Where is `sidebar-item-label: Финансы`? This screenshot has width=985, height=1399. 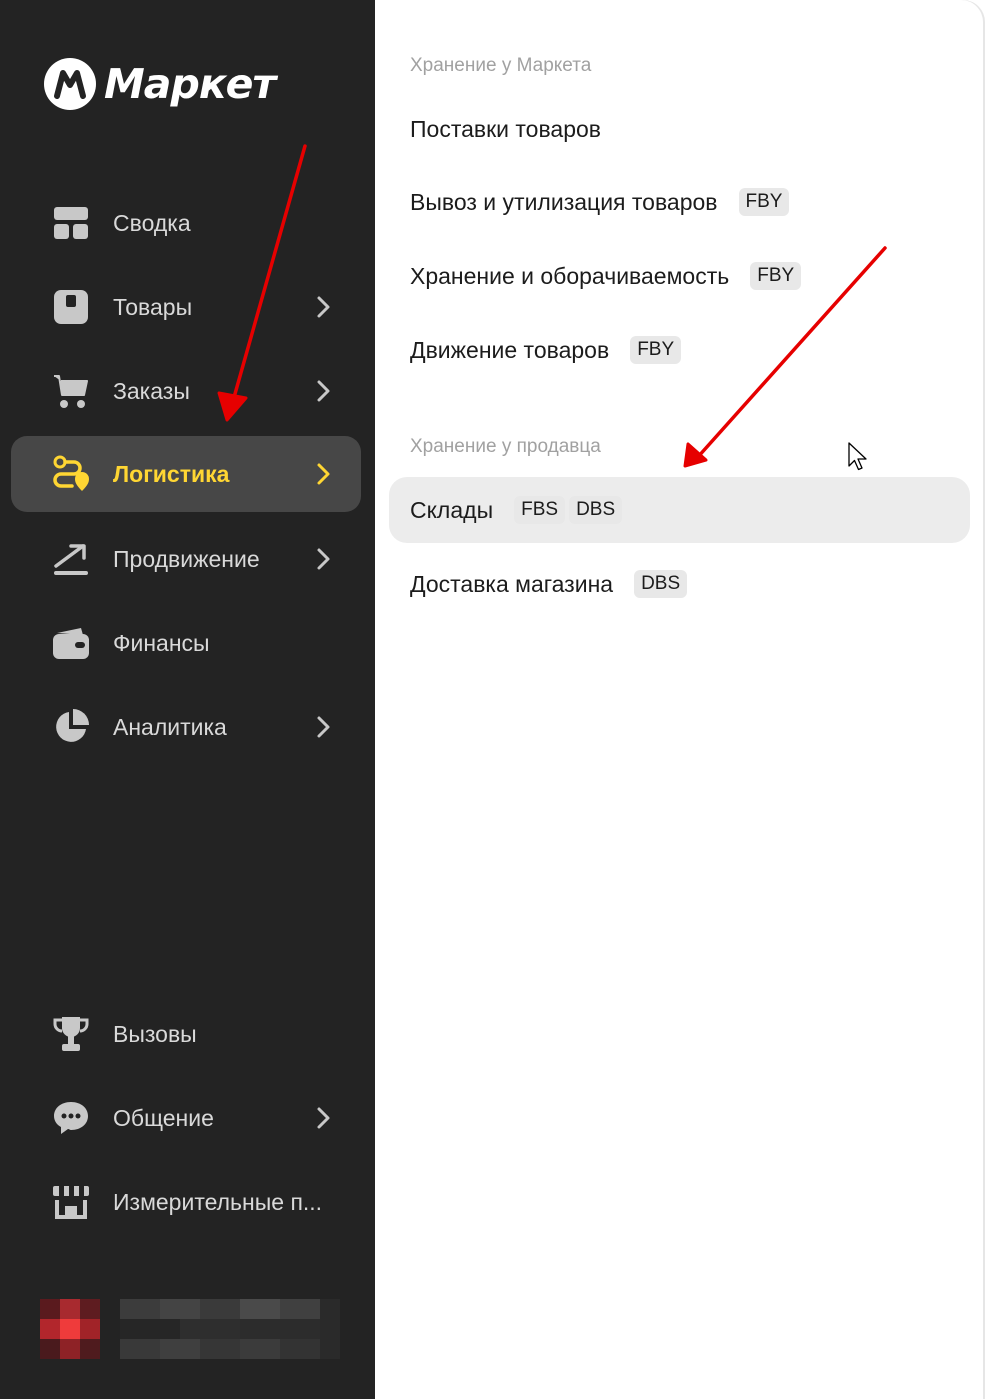 sidebar-item-label: Финансы is located at coordinates (161, 642).